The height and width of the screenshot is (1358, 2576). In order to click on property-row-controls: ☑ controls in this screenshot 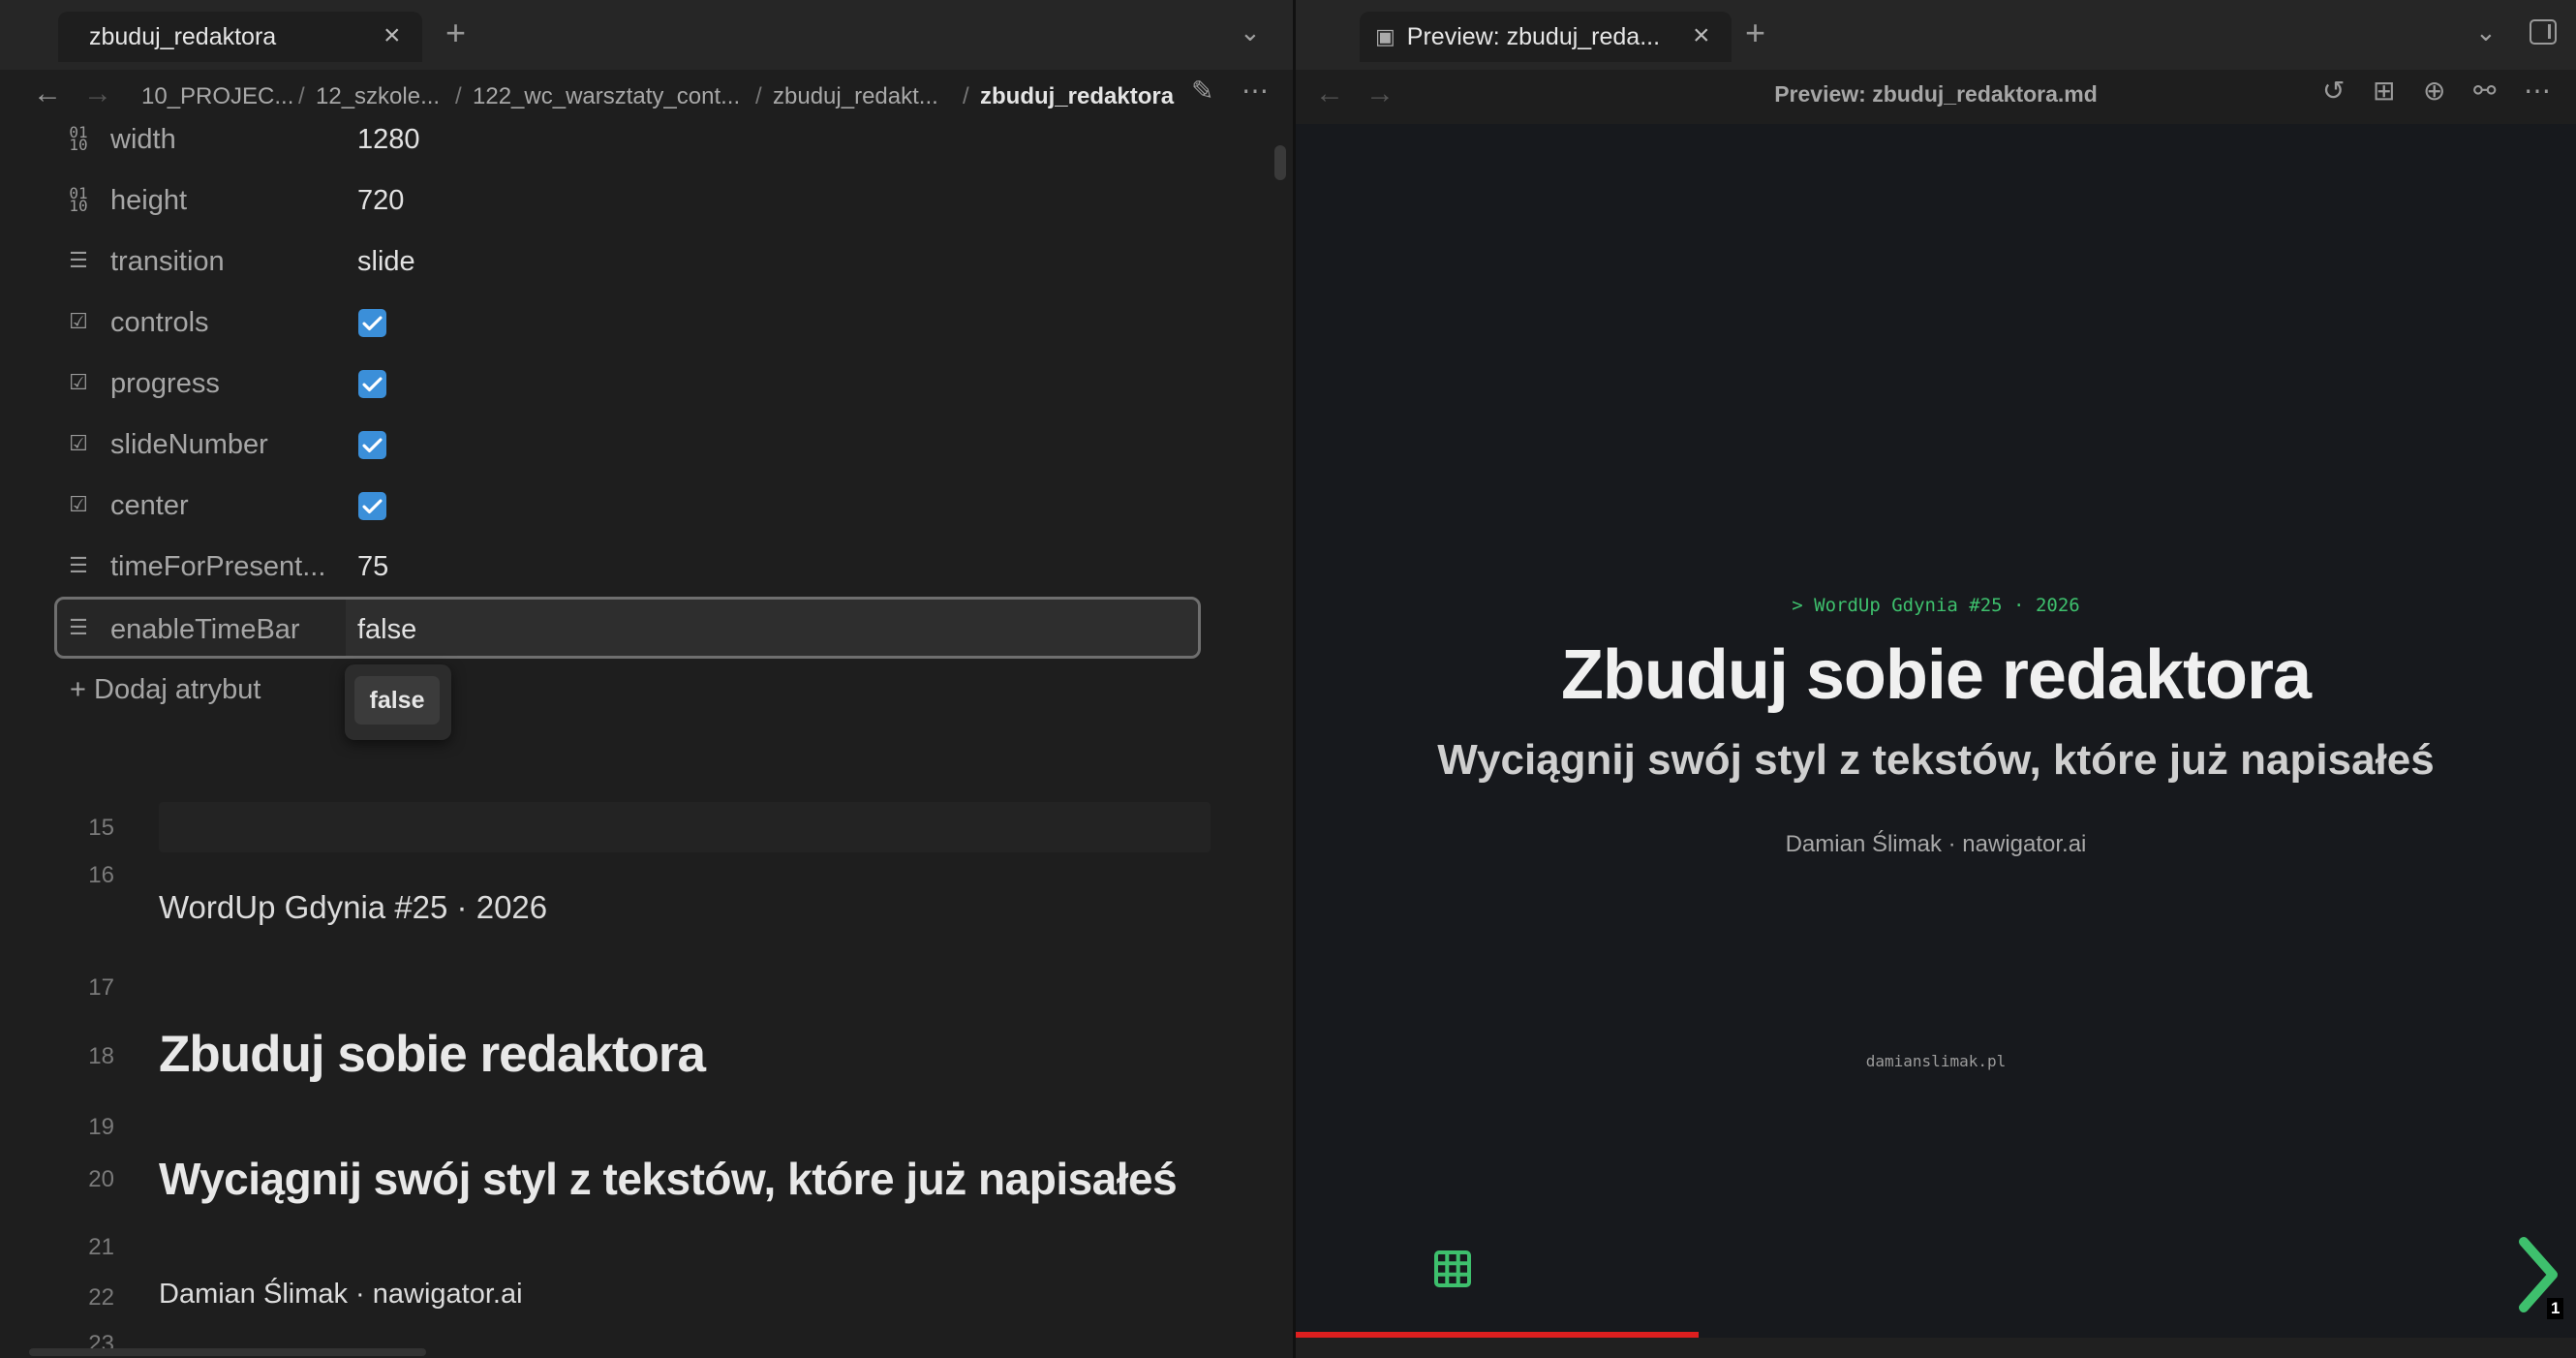, I will do `click(629, 323)`.